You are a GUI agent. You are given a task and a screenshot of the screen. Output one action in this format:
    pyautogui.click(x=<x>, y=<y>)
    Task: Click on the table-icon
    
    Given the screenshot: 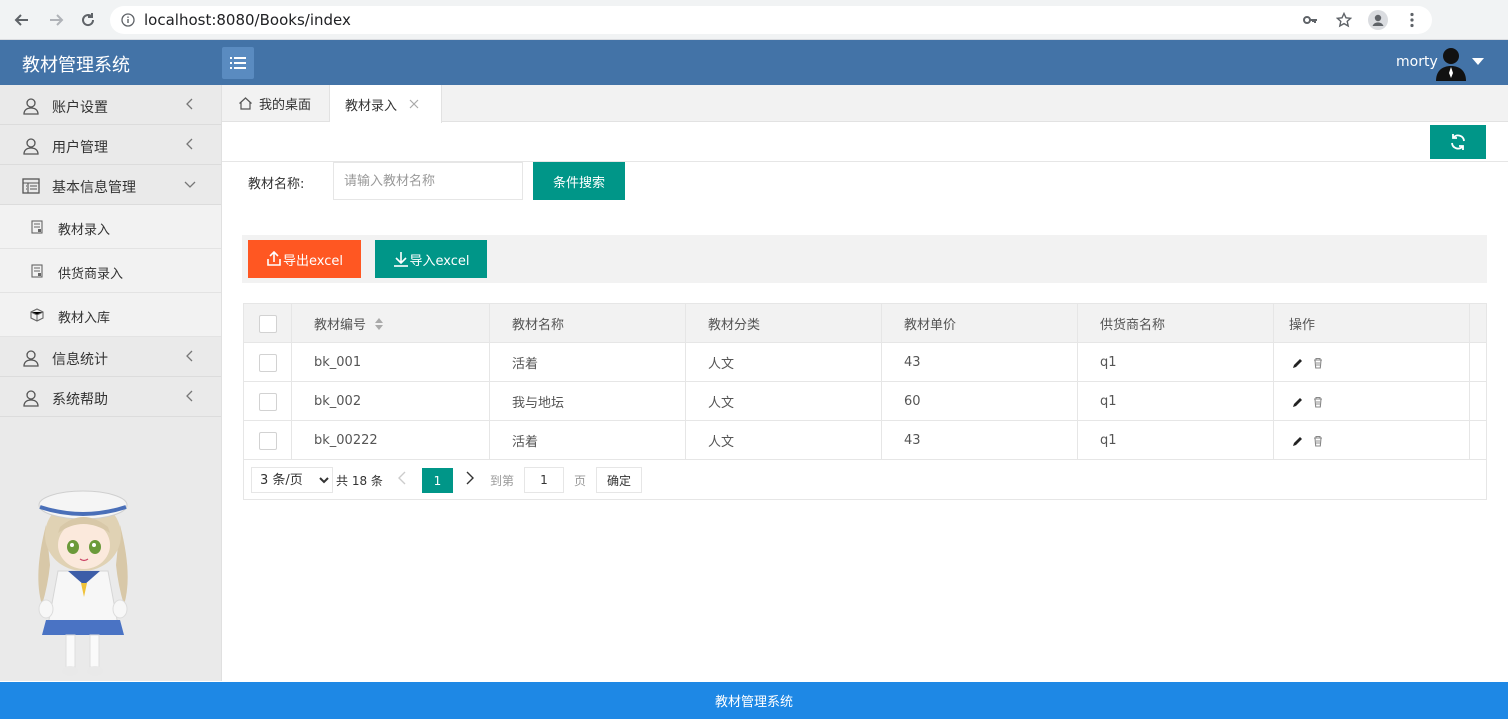 What is the action you would take?
    pyautogui.click(x=31, y=186)
    